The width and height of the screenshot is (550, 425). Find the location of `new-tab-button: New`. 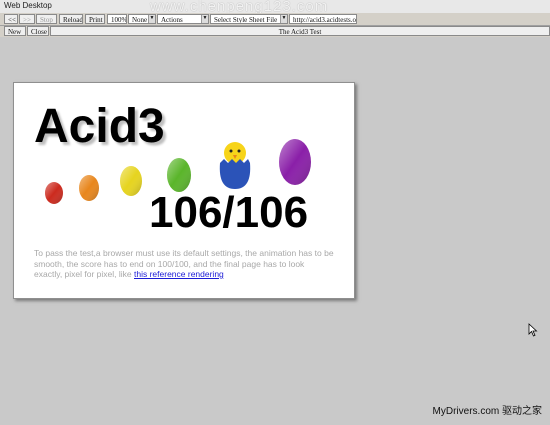

new-tab-button: New is located at coordinates (15, 31).